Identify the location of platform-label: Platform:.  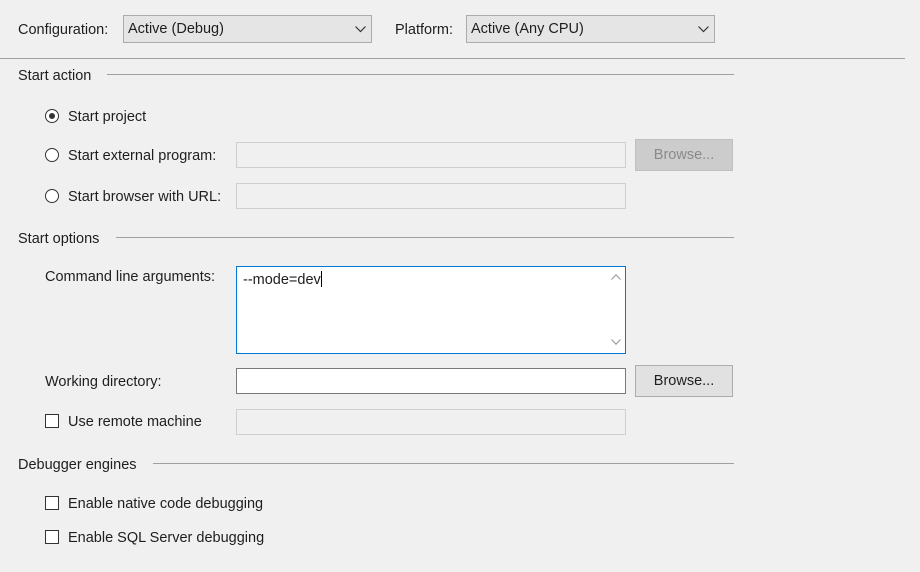
(424, 30).